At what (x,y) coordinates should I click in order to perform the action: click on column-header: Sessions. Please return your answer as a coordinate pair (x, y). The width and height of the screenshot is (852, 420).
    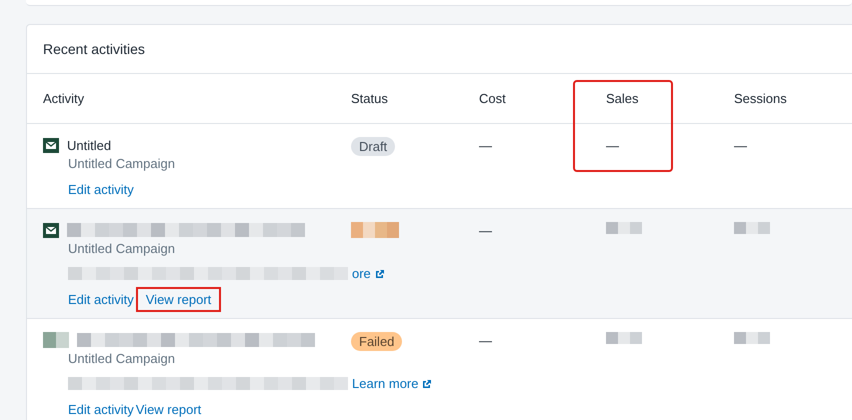
    Looking at the image, I should click on (760, 99).